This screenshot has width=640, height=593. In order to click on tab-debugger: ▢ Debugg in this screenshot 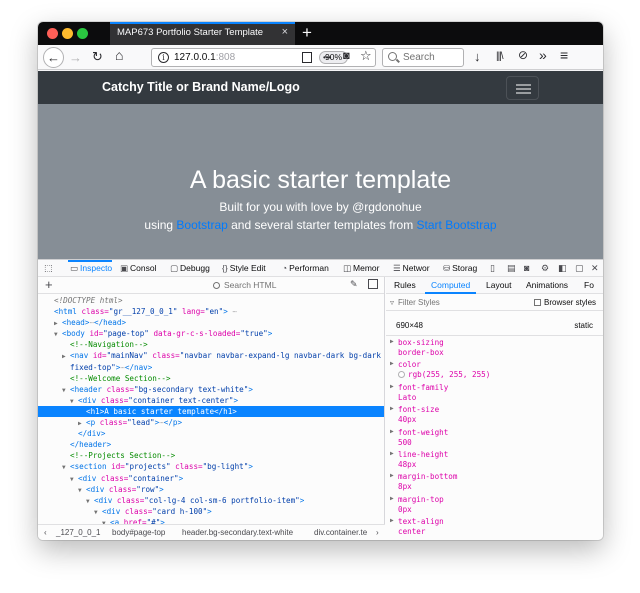, I will do `click(190, 268)`.